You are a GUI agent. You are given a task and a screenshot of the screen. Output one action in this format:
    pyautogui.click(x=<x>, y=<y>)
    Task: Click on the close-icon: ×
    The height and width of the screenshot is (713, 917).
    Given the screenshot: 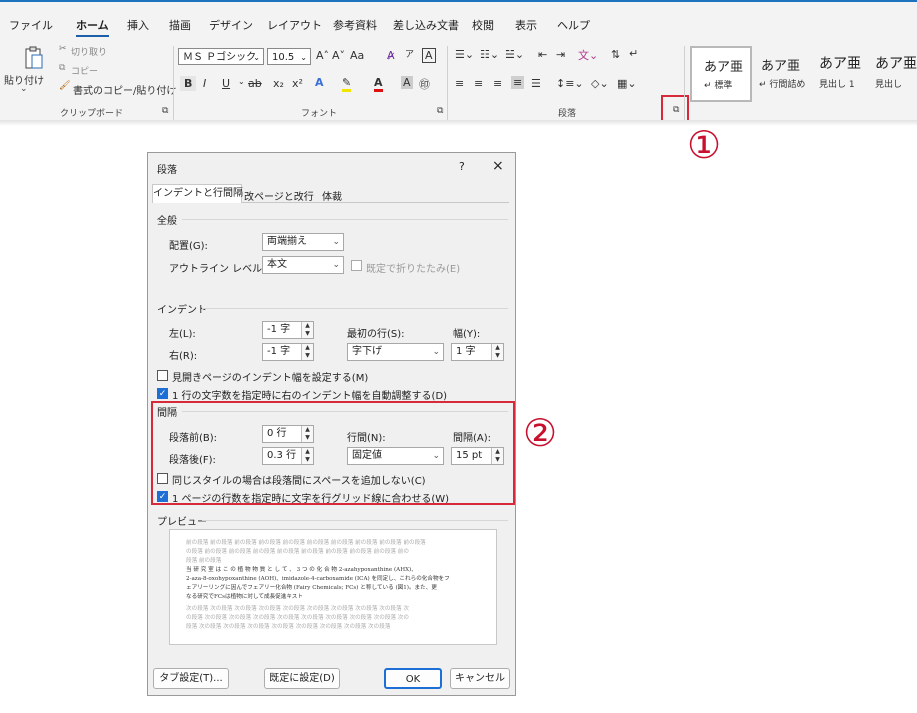 What is the action you would take?
    pyautogui.click(x=498, y=166)
    